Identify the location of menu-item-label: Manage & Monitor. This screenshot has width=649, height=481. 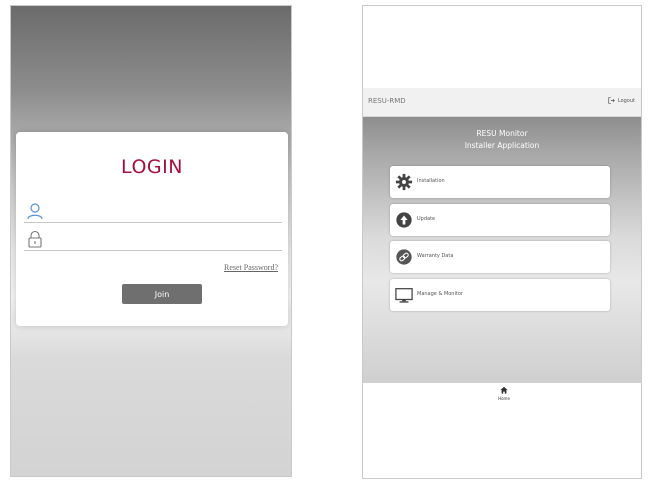
(440, 294).